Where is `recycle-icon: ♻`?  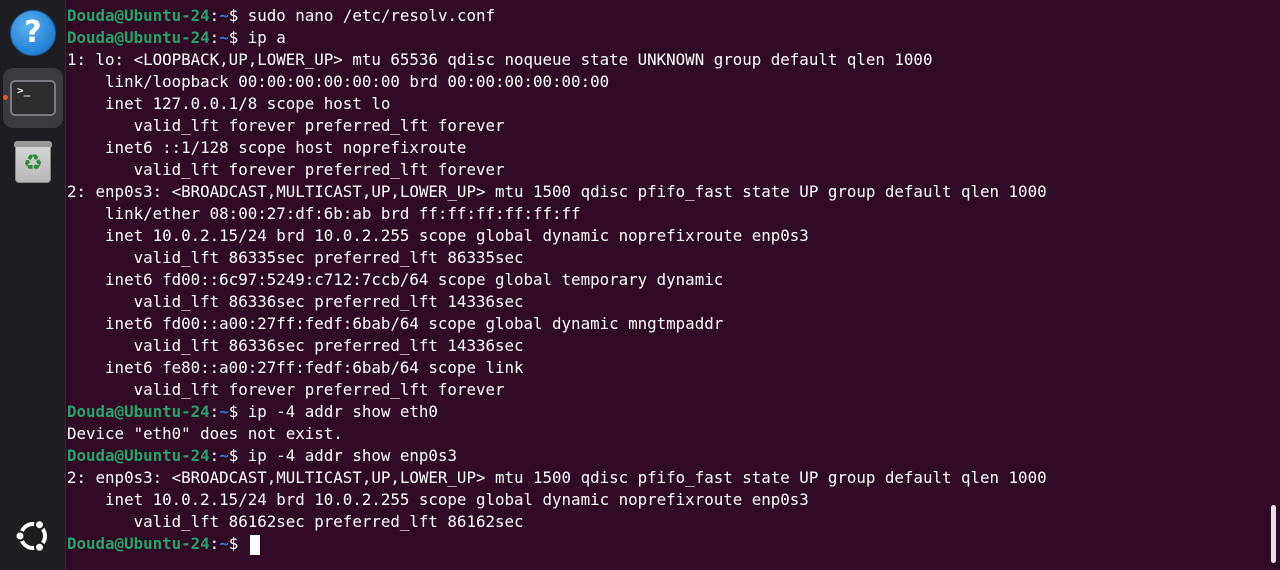
recycle-icon: ♻ is located at coordinates (33, 163).